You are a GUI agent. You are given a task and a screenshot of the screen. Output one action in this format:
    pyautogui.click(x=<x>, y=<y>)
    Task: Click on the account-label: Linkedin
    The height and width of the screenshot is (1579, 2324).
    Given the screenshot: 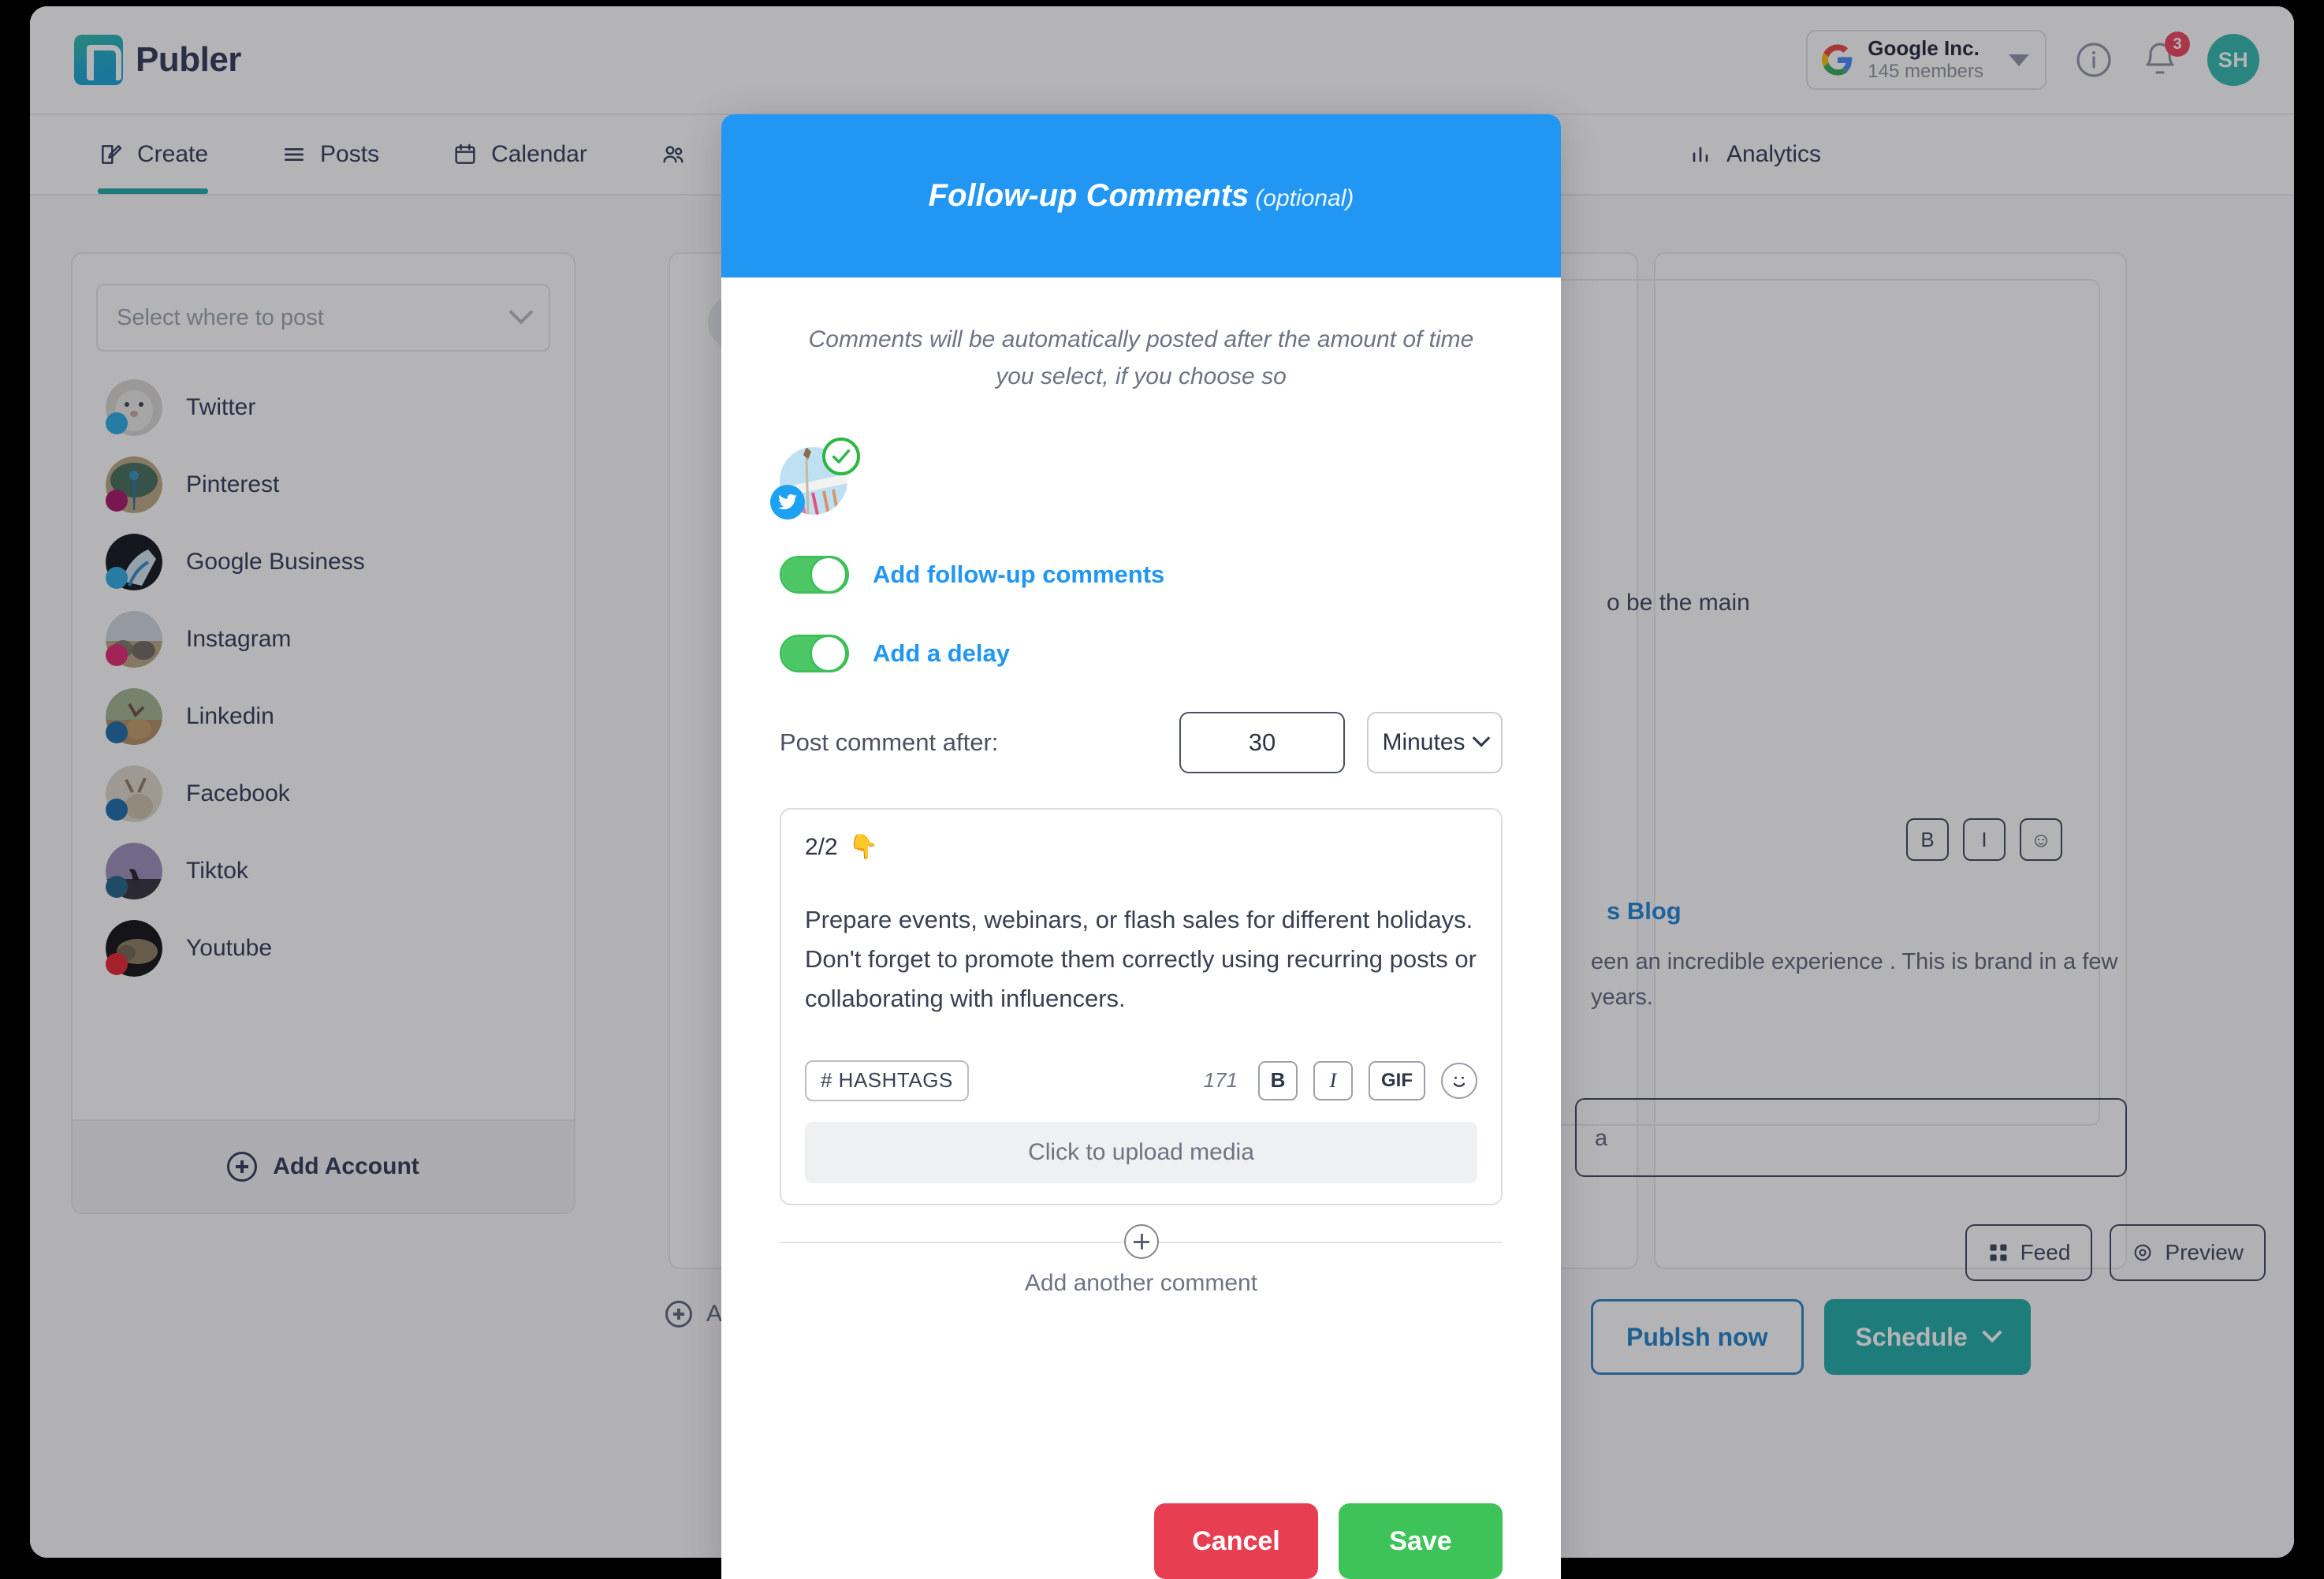 What is the action you would take?
    pyautogui.click(x=230, y=716)
    